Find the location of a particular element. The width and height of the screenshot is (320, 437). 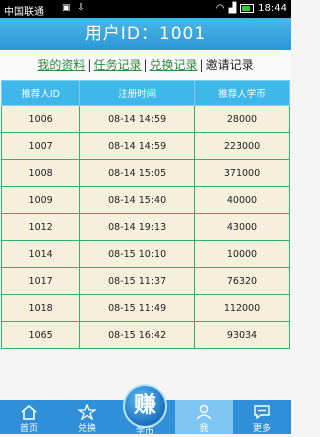

column-header-referrer-coins: 推荐人学币 is located at coordinates (242, 93).